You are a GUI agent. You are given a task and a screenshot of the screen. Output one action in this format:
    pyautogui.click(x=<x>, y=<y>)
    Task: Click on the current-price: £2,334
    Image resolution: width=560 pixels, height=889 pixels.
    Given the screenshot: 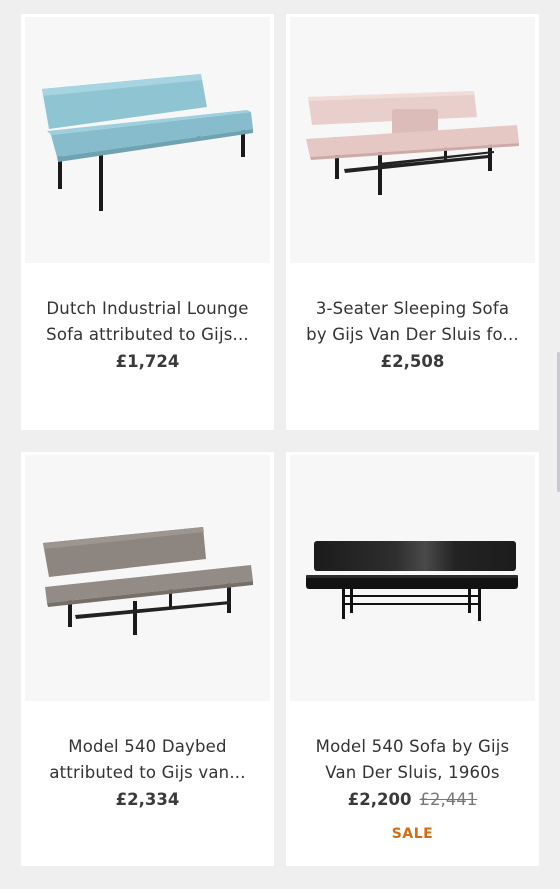 What is the action you would take?
    pyautogui.click(x=147, y=799)
    